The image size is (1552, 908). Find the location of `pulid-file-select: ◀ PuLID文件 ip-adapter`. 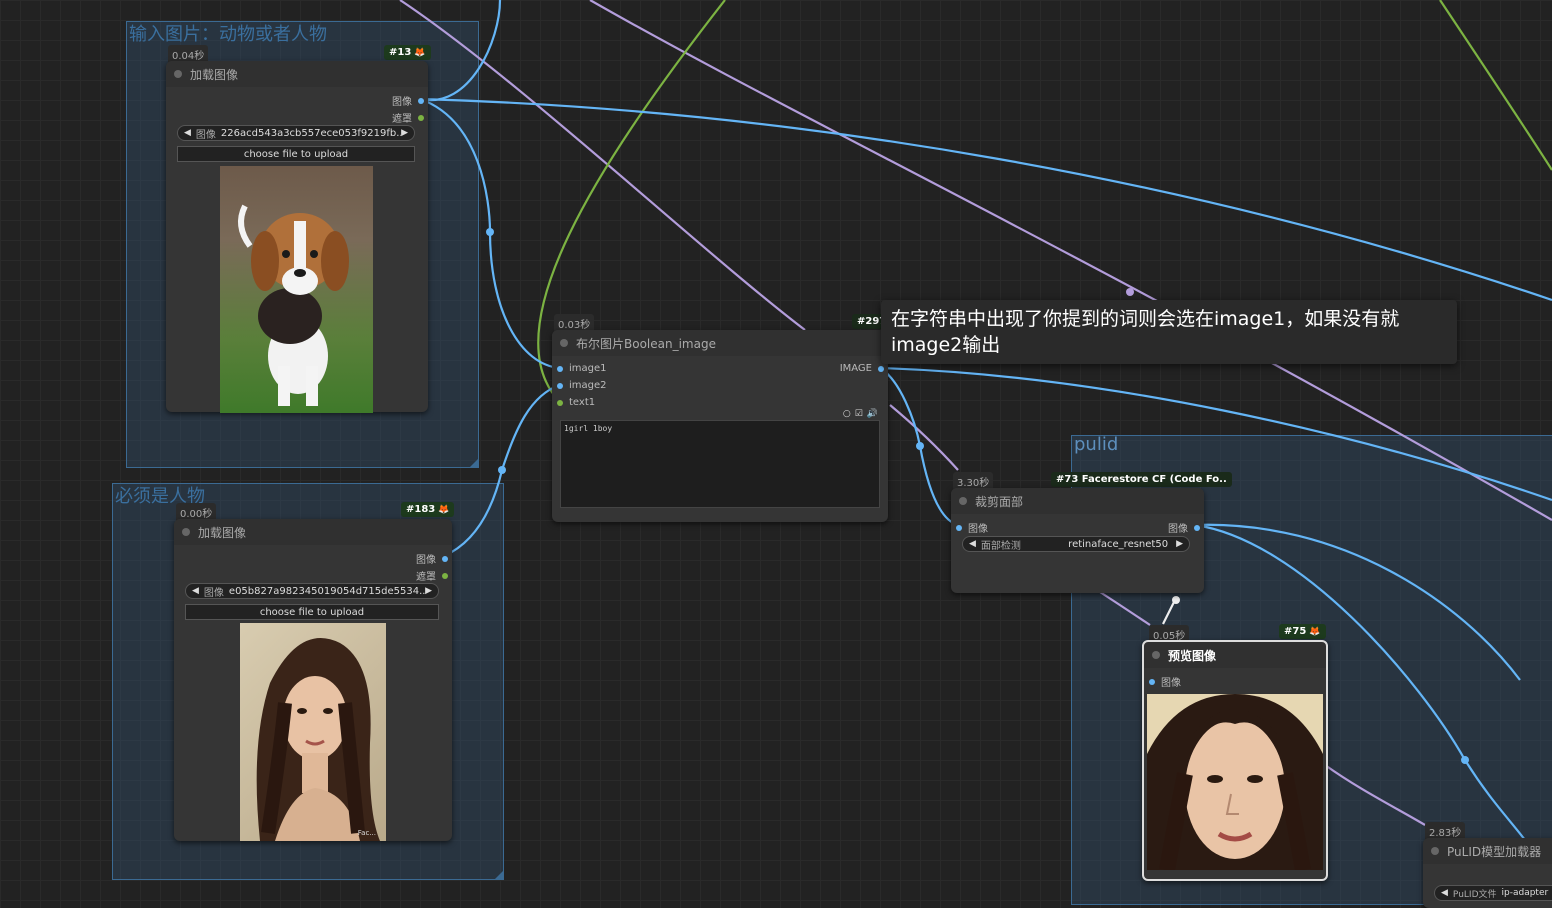

pulid-file-select: ◀ PuLID文件 ip-adapter is located at coordinates (1493, 893).